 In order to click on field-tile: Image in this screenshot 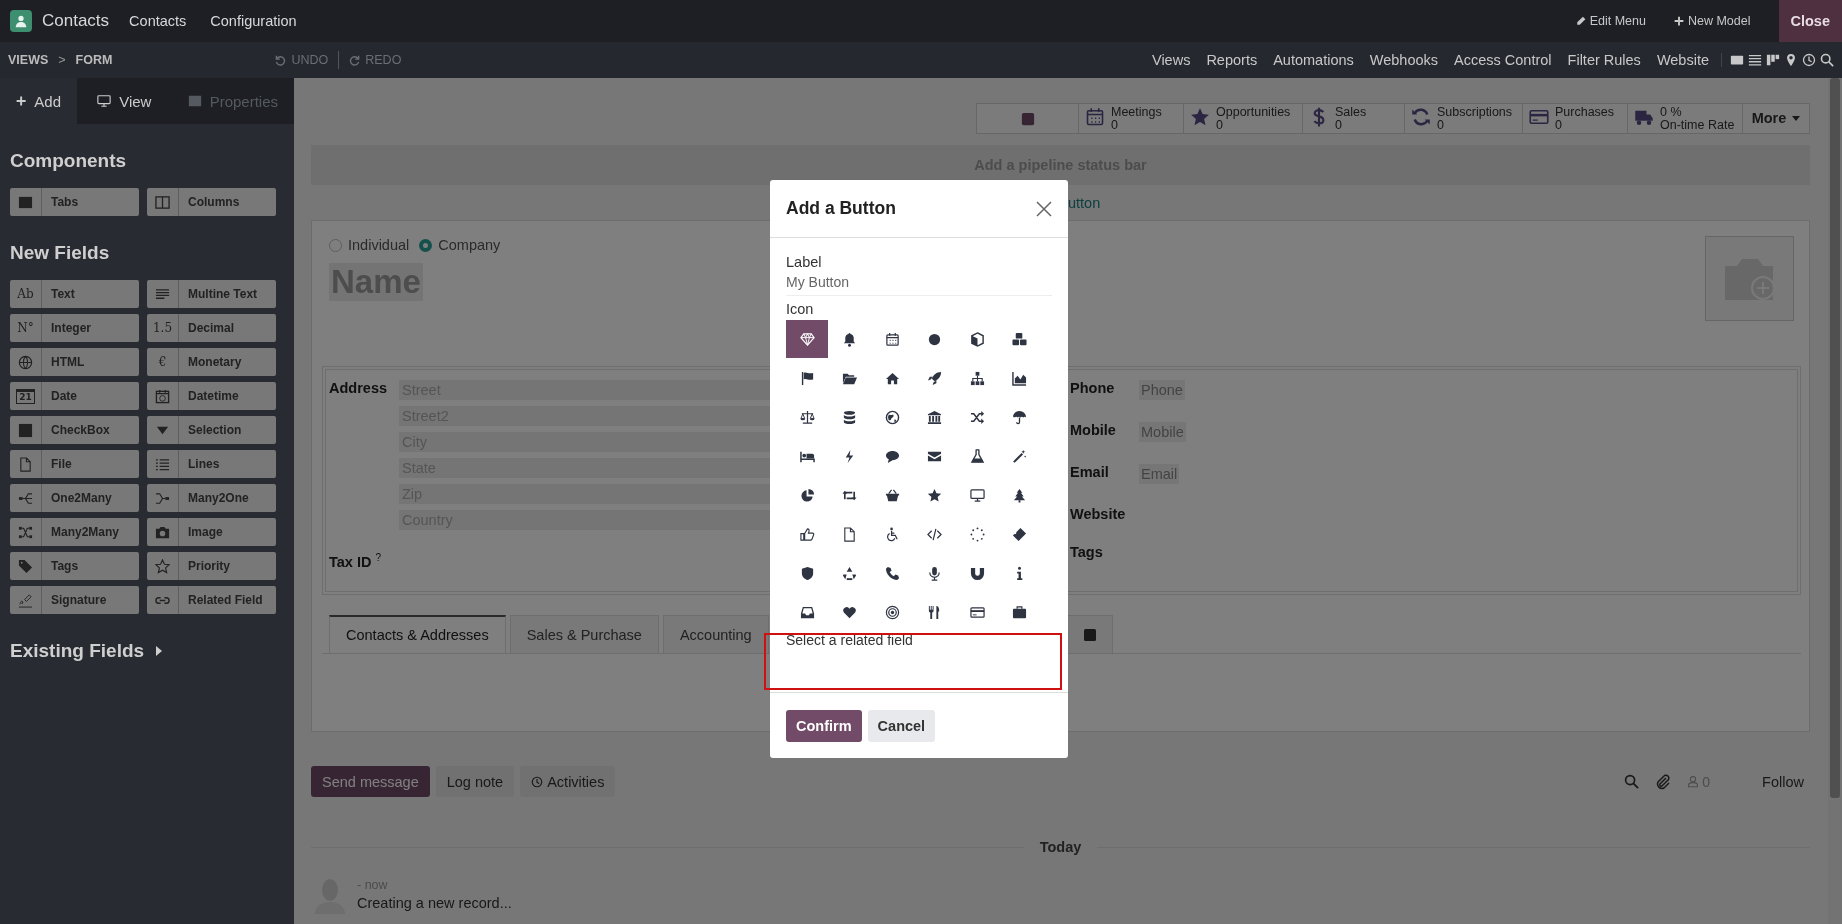, I will do `click(211, 532)`.